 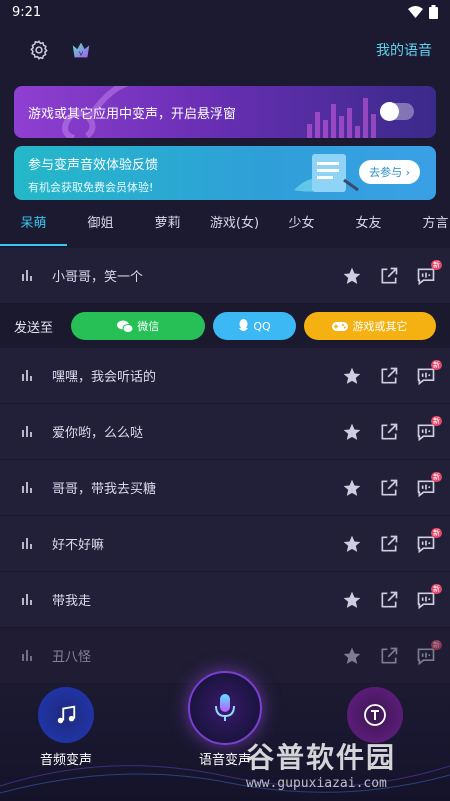 I want to click on wechat-icon, so click(x=125, y=326).